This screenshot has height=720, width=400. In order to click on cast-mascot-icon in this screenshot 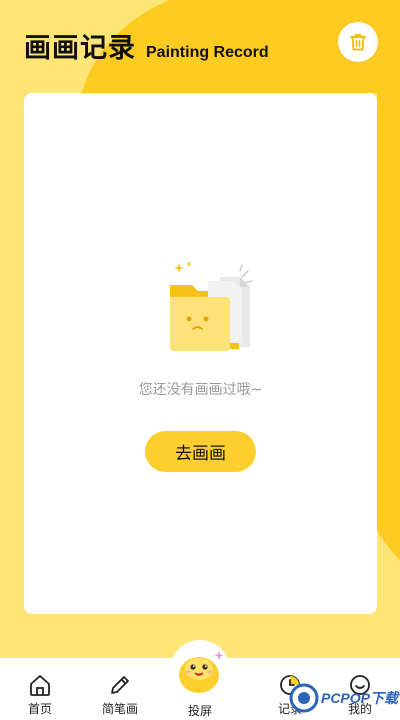, I will do `click(201, 672)`.